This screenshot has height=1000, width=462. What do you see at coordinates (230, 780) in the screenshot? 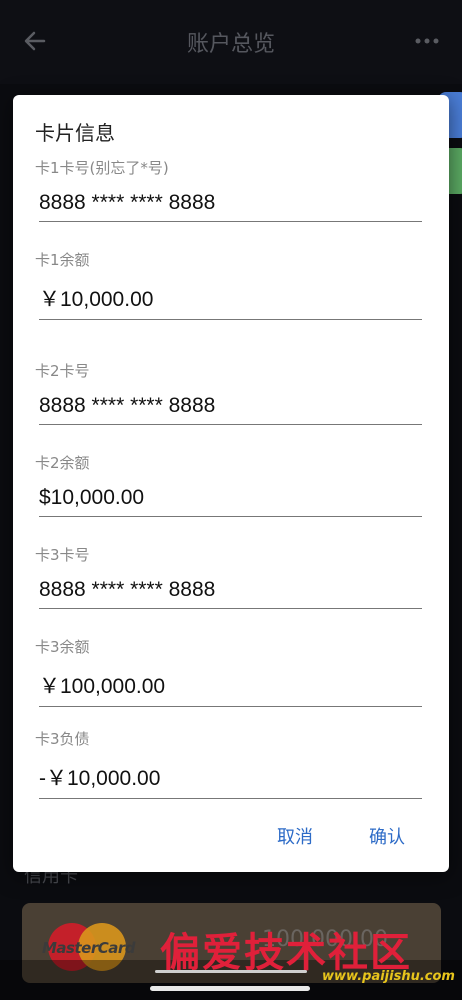
I see `card3-debt-input: -￥10,000.00` at bounding box center [230, 780].